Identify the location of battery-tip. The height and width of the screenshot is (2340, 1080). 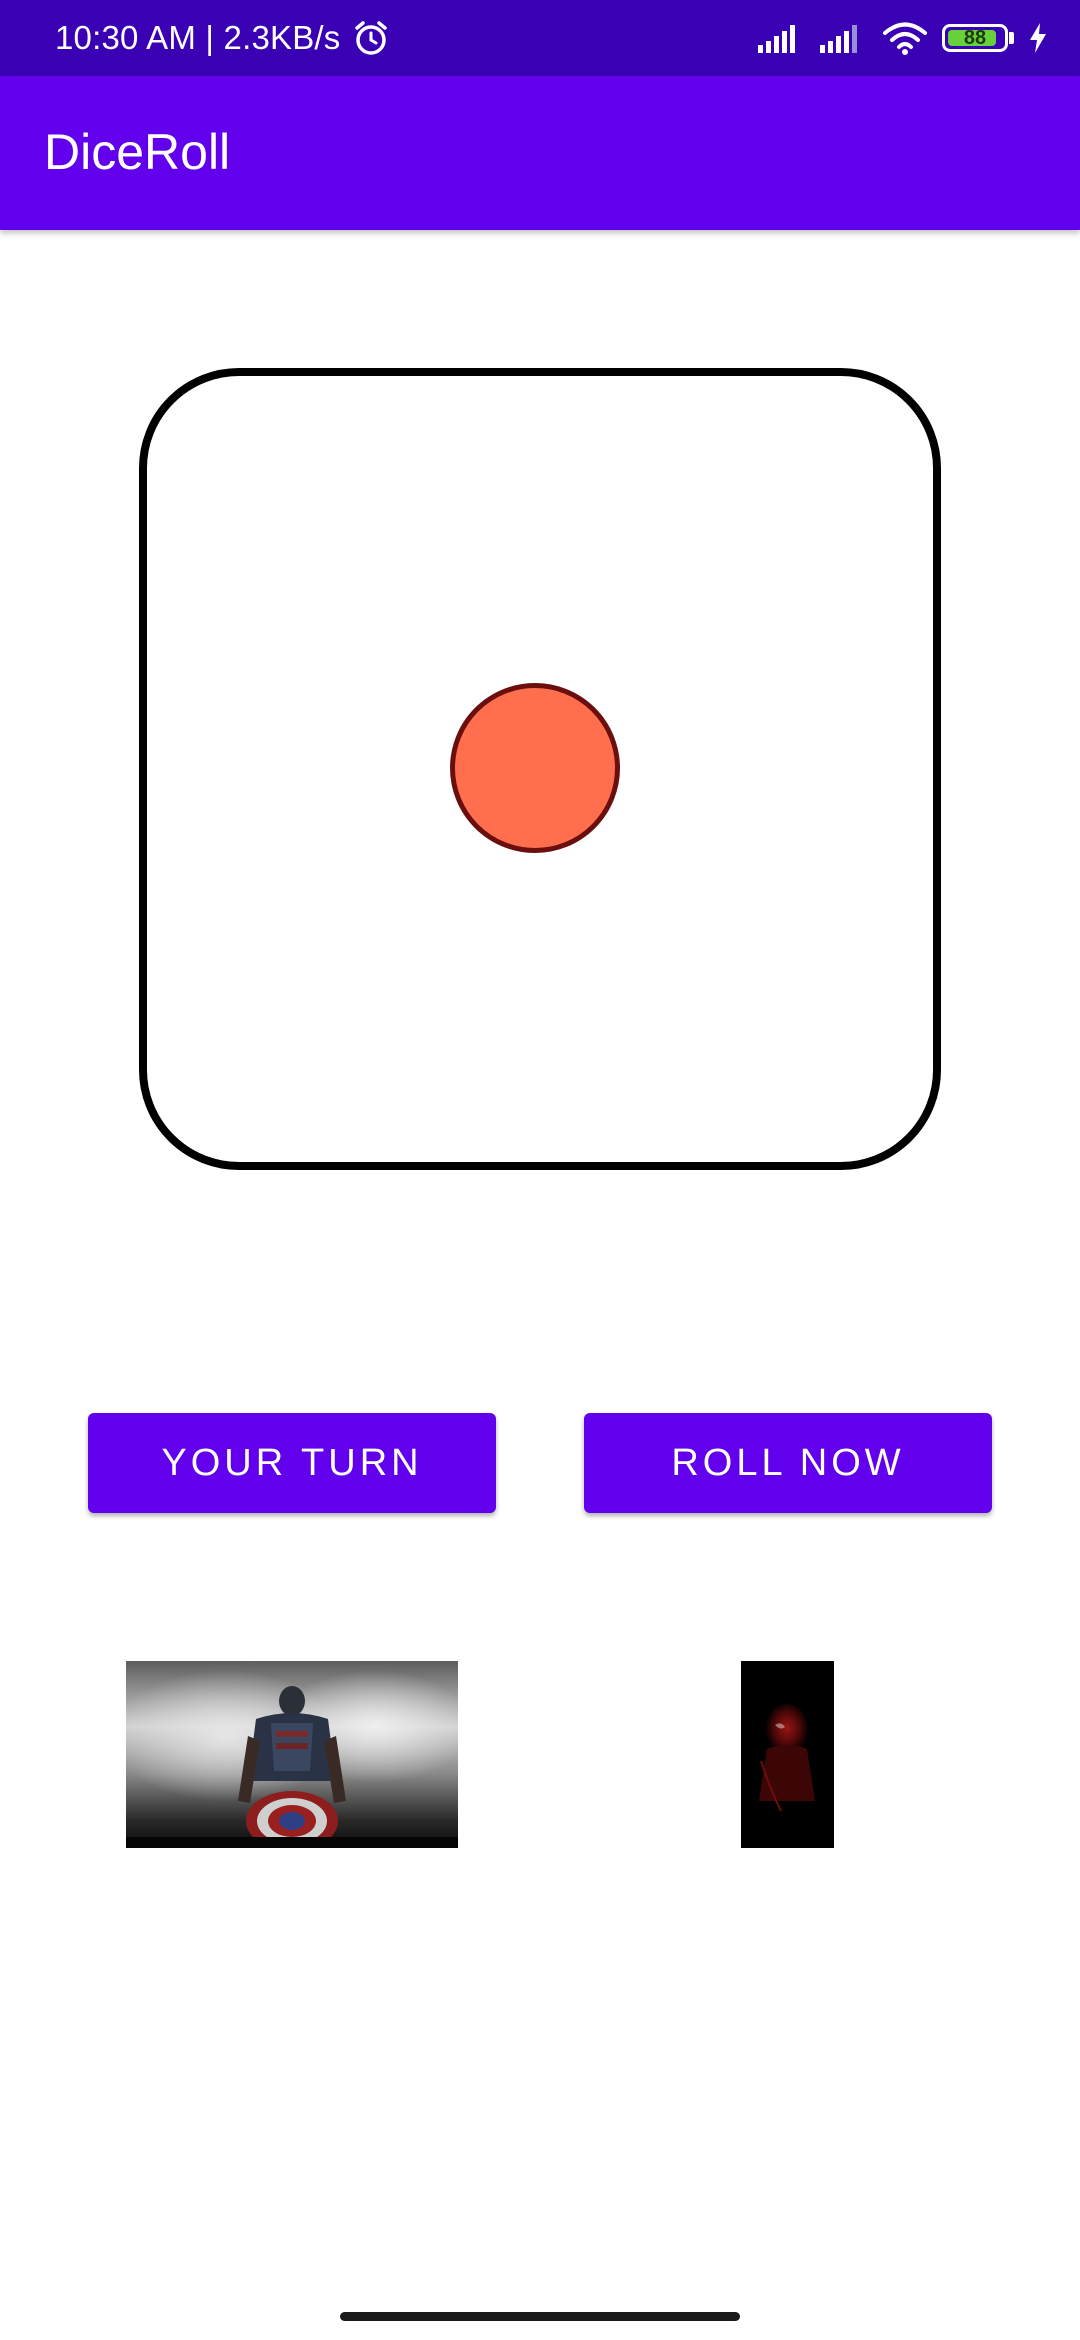
(1011, 38).